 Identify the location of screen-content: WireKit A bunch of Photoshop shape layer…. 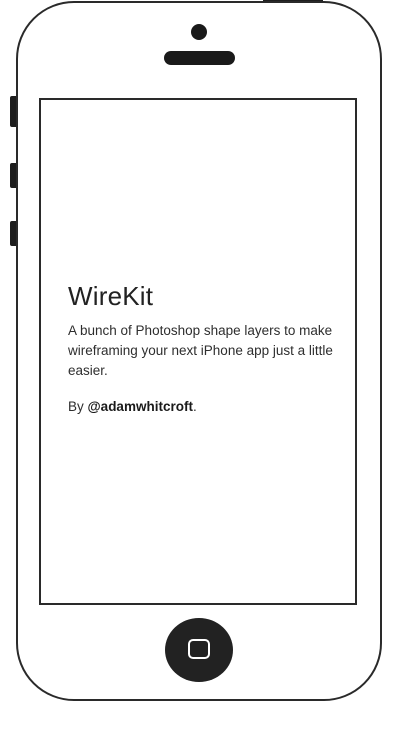
(203, 350).